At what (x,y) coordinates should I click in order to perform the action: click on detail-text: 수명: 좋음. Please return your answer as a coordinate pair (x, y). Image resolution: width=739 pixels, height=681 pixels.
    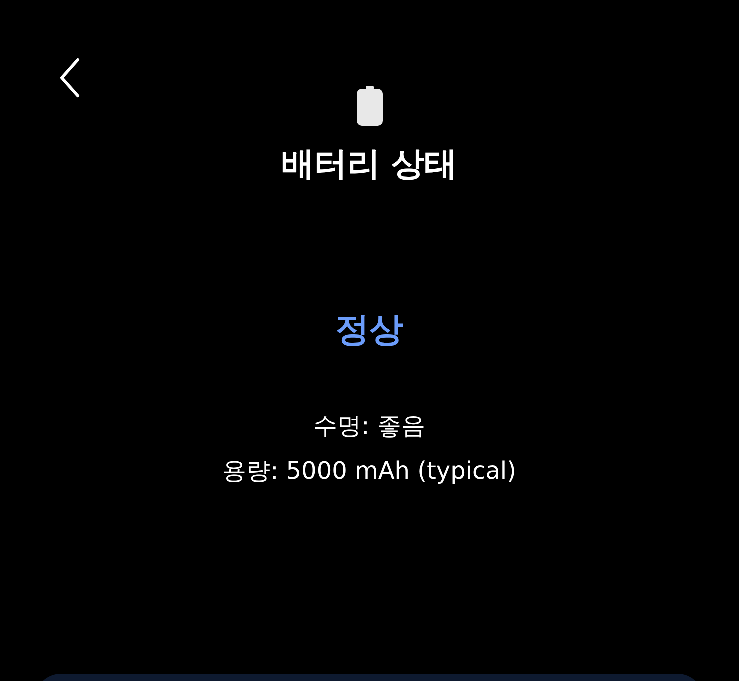
    Looking at the image, I should click on (370, 427).